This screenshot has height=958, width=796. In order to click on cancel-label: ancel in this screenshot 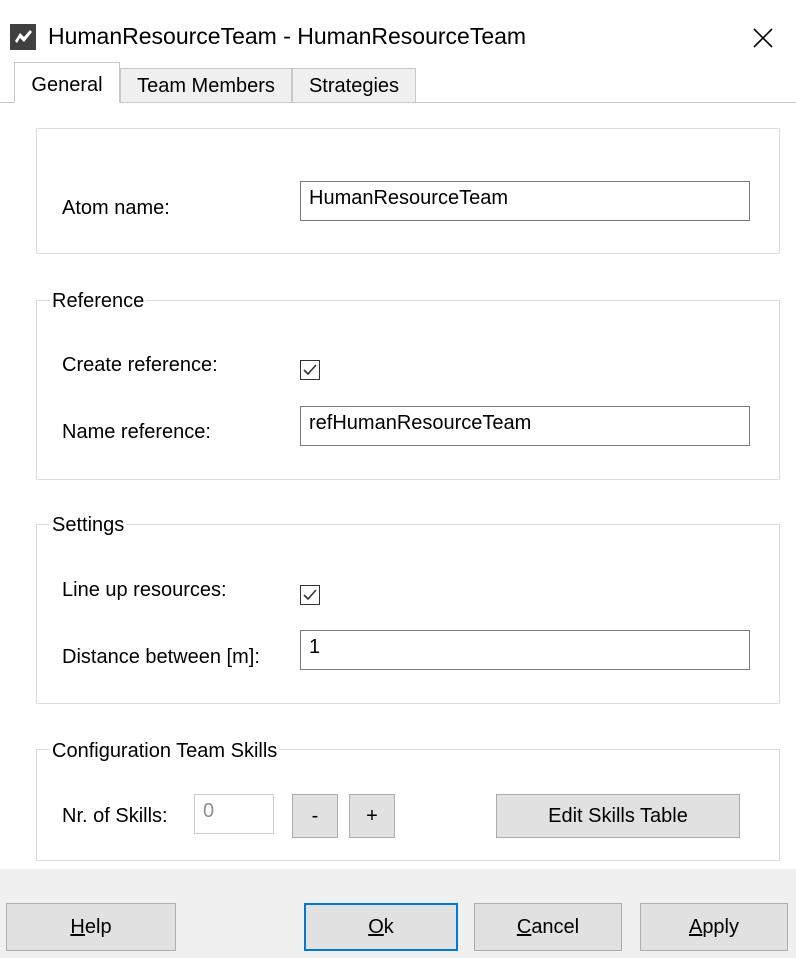, I will do `click(555, 927)`.